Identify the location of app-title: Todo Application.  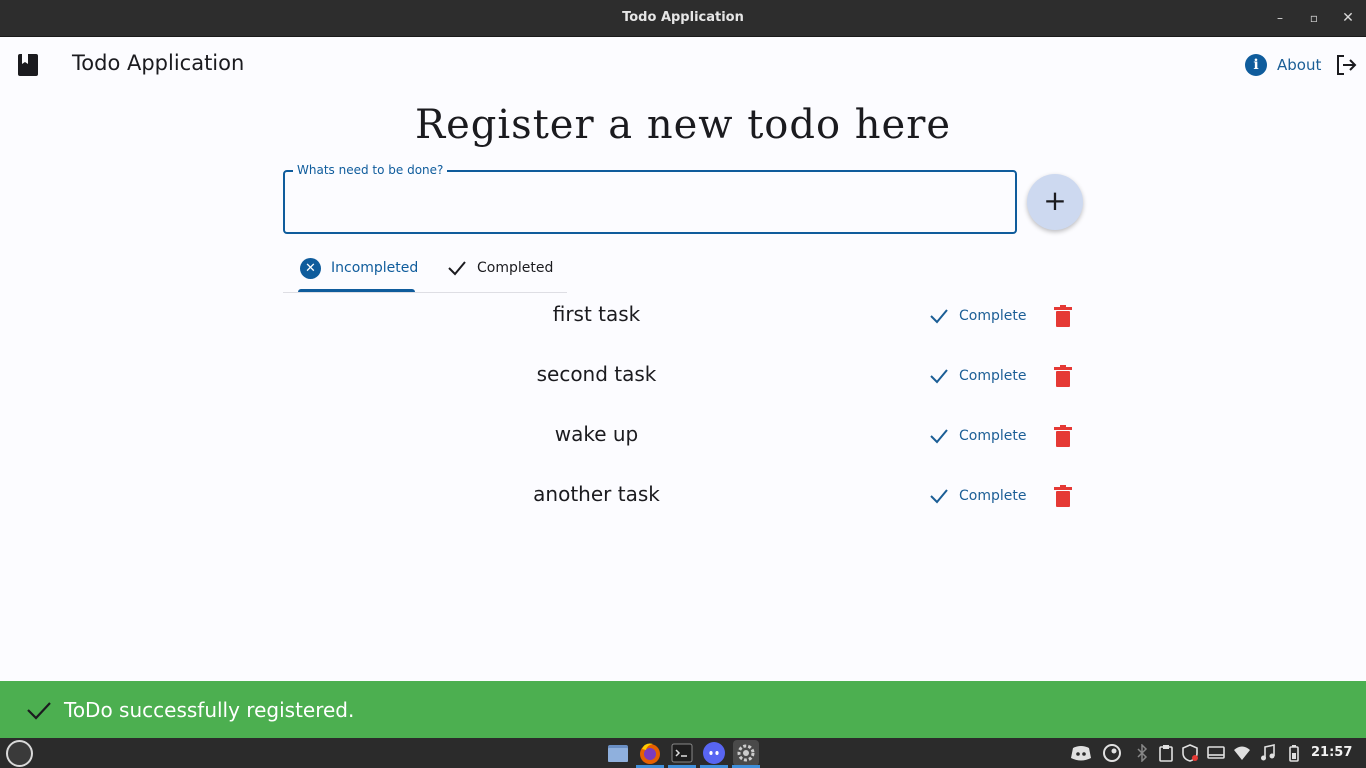
(158, 63).